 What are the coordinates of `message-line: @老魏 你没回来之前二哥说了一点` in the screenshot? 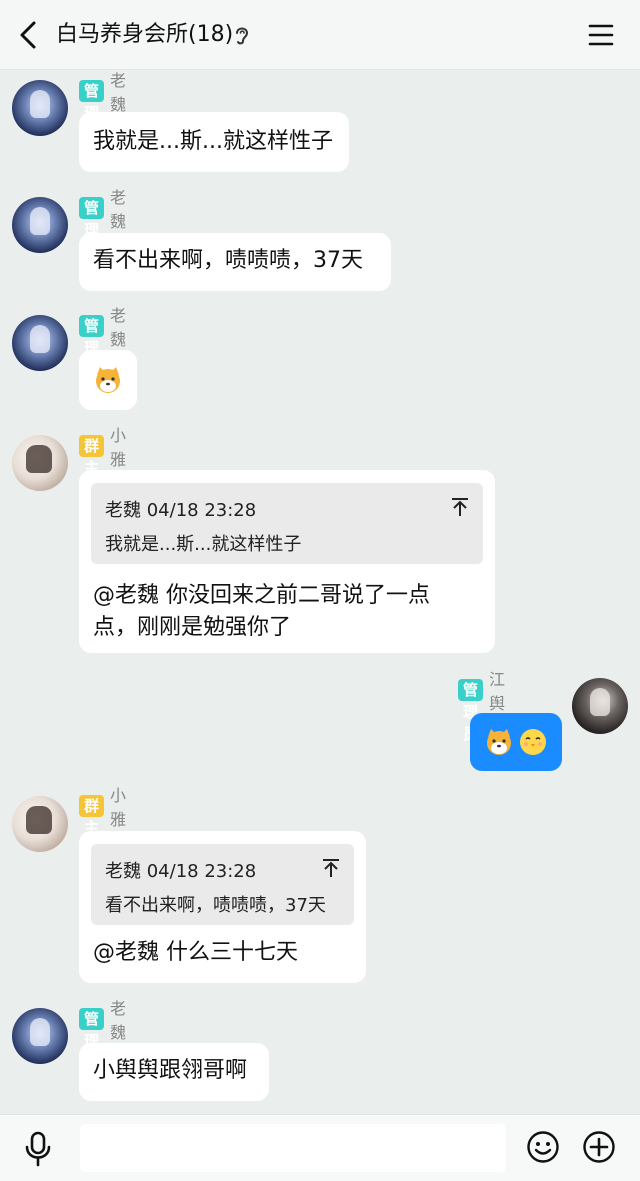 It's located at (261, 595).